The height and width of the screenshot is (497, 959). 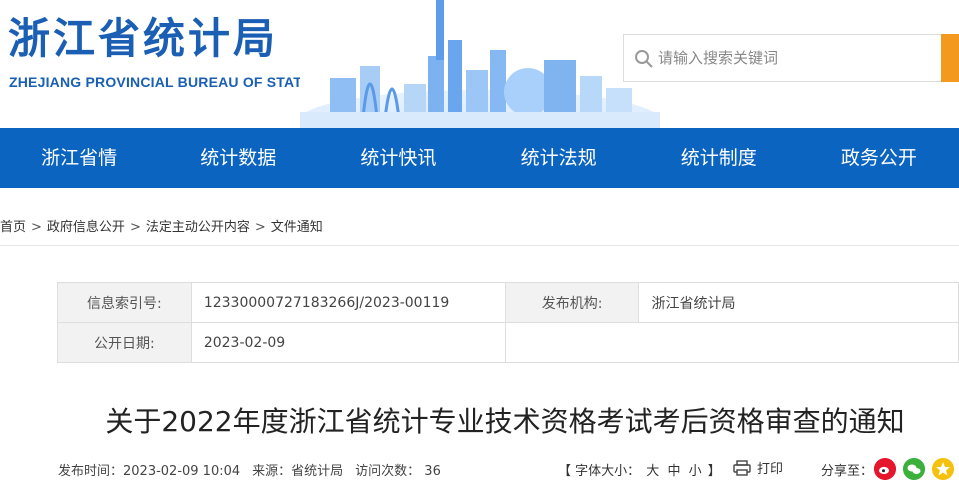 What do you see at coordinates (714, 471) in the screenshot?
I see `font-size-close: 】` at bounding box center [714, 471].